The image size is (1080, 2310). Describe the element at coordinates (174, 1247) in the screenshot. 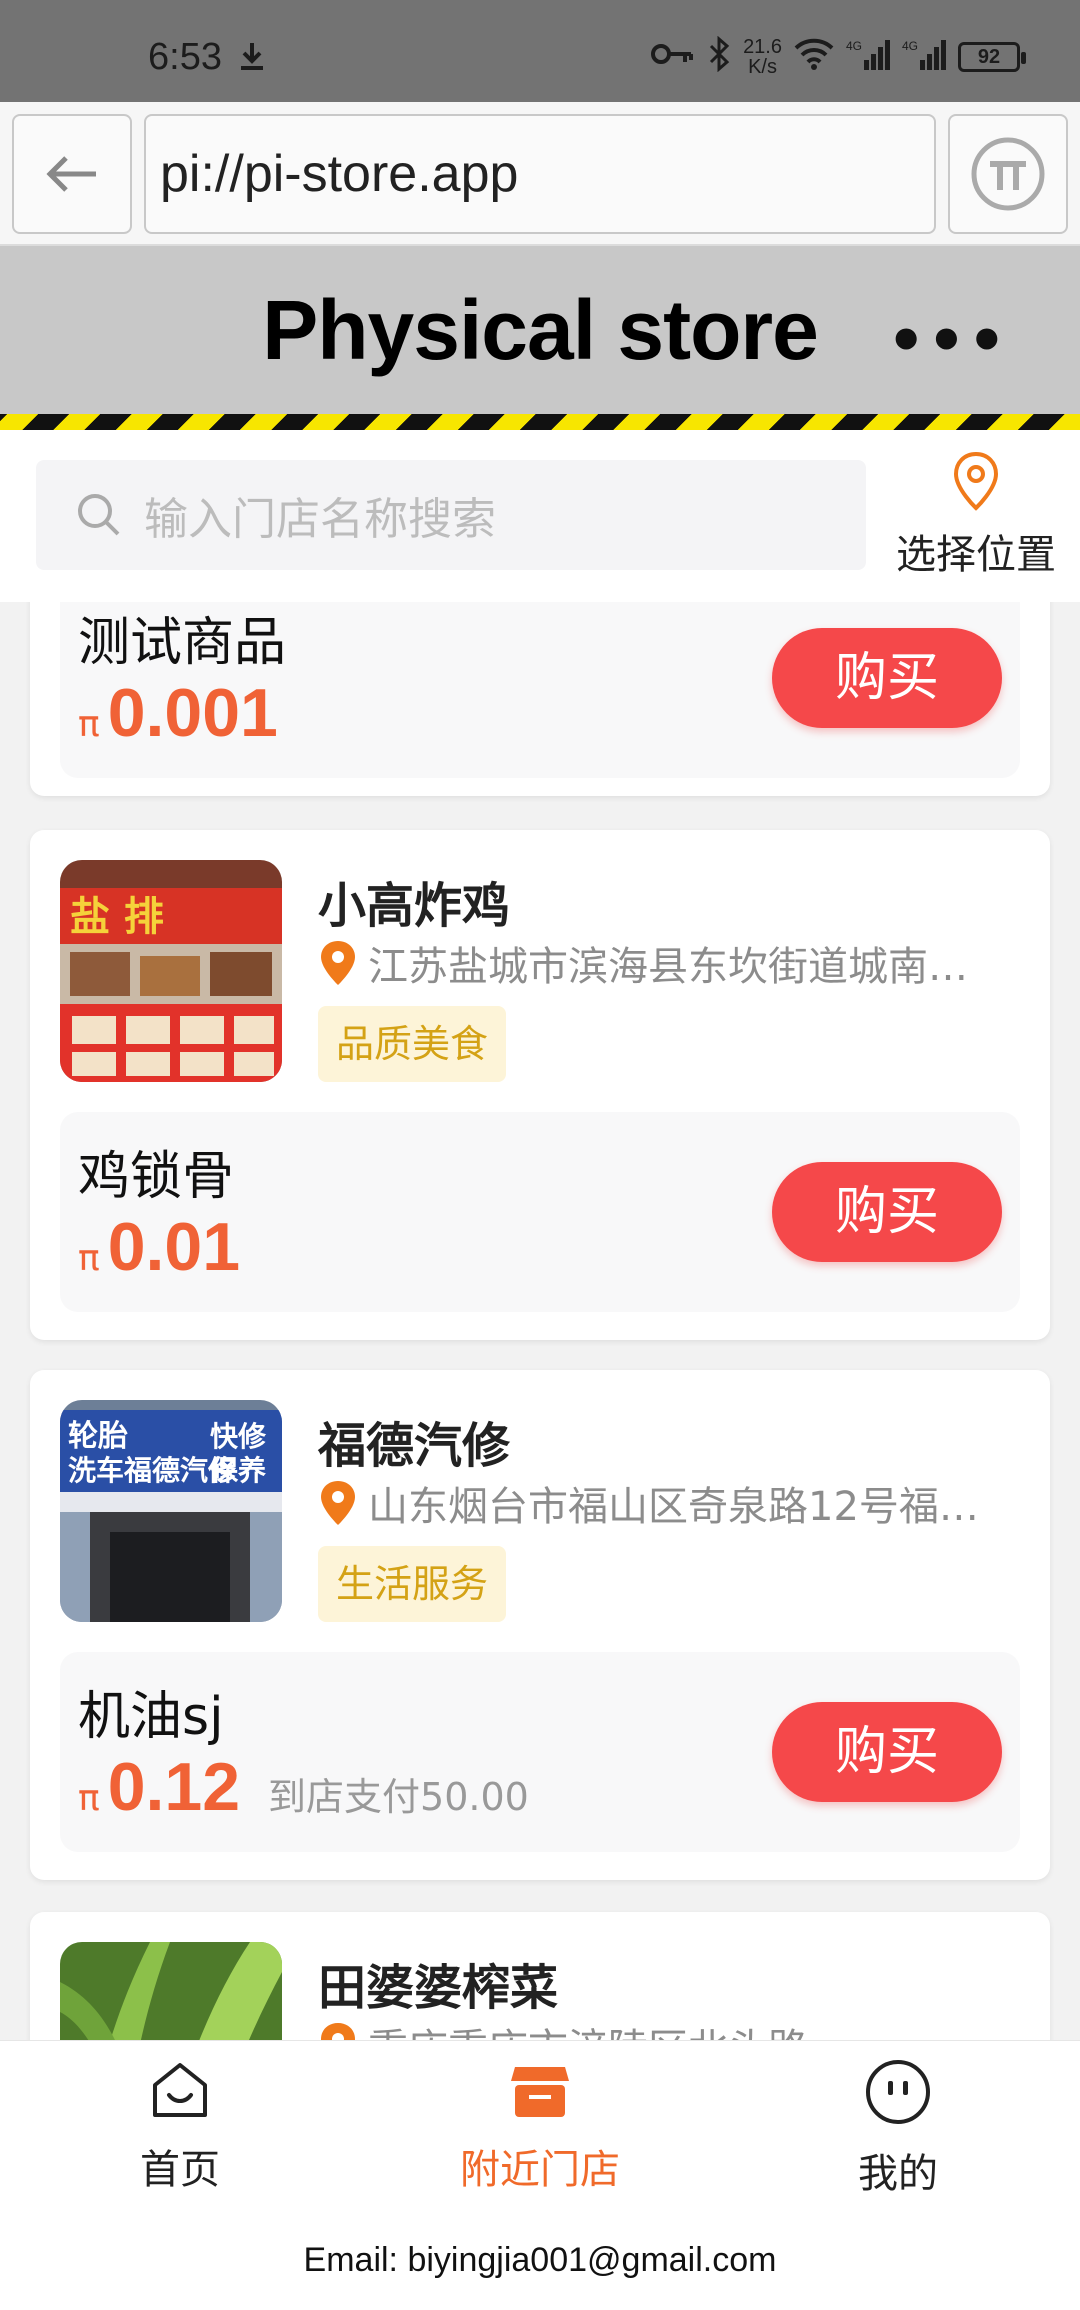

I see `price-value: 0.01` at that location.